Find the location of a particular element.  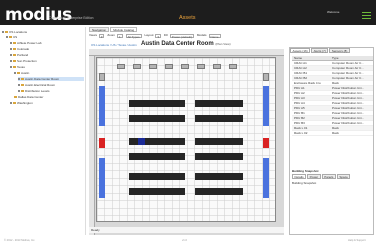

fill-select: Power (default) is located at coordinates (182, 36).